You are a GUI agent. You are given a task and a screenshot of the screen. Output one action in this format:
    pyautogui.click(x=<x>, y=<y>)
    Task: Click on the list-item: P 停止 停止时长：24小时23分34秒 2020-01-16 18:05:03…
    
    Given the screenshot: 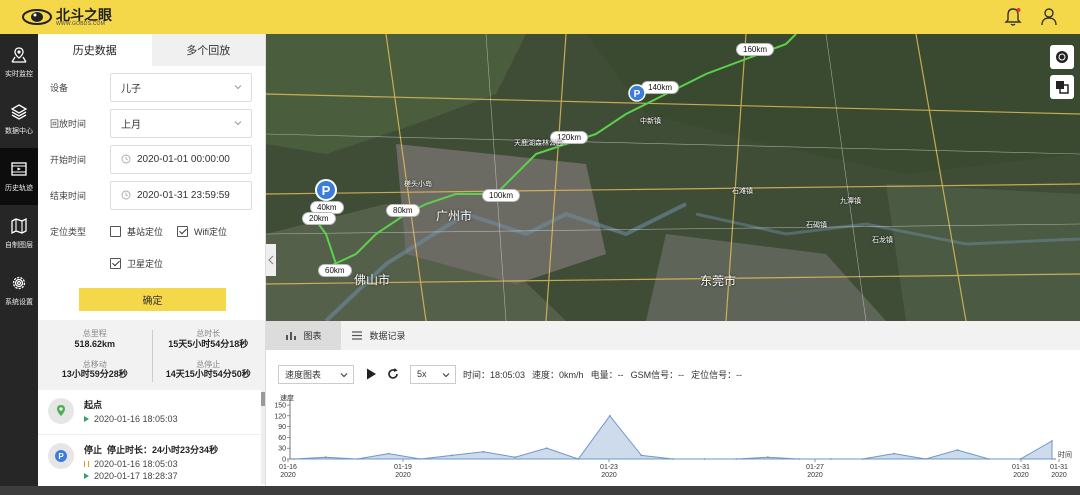 What is the action you would take?
    pyautogui.click(x=151, y=460)
    